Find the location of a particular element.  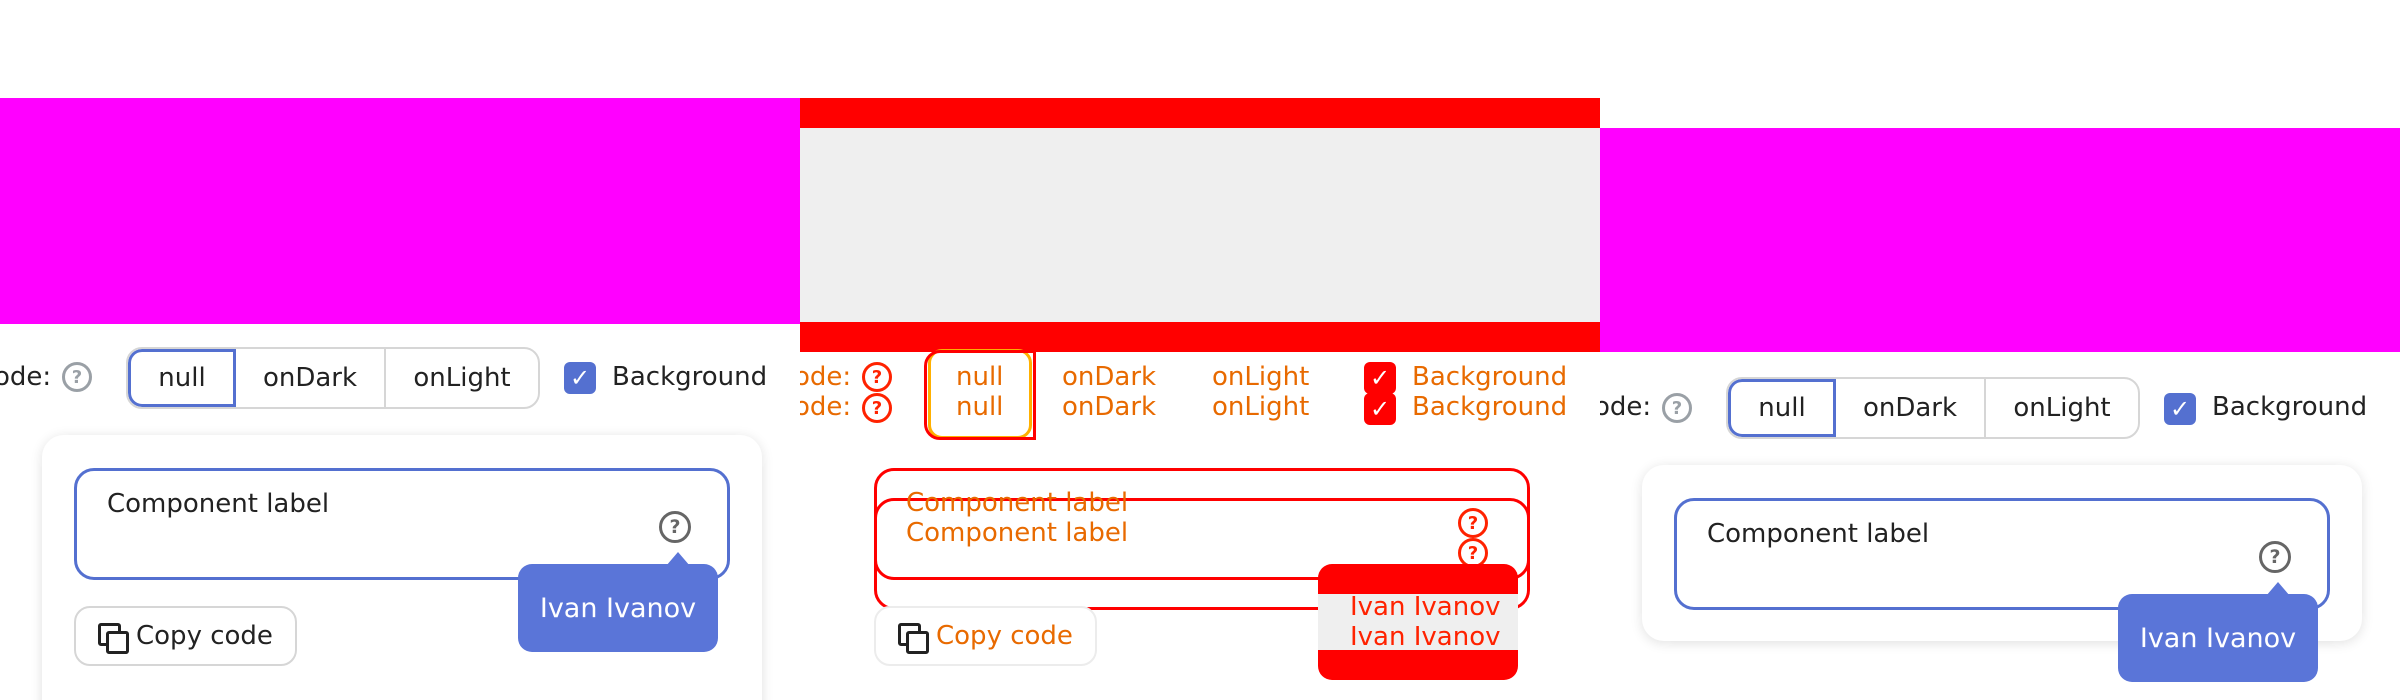

background-label-2: Background is located at coordinates (1490, 407).